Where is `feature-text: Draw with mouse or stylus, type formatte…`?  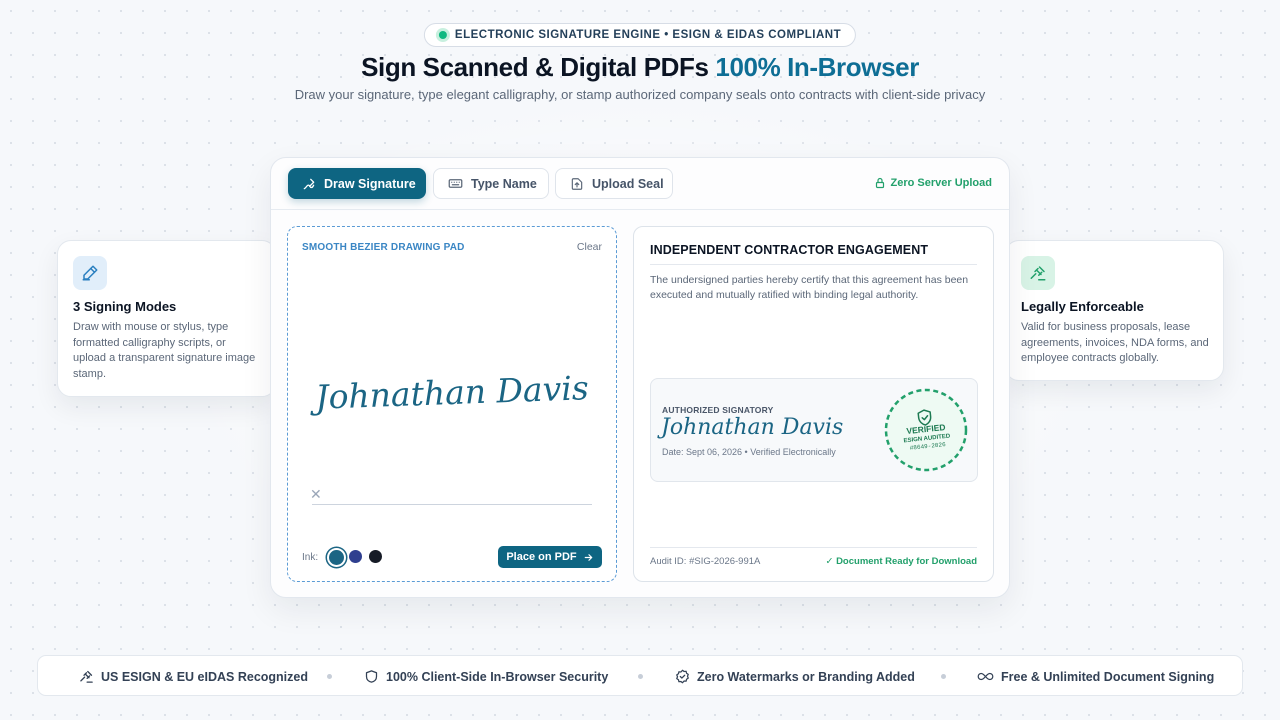
feature-text: Draw with mouse or stylus, type formatte… is located at coordinates (164, 350).